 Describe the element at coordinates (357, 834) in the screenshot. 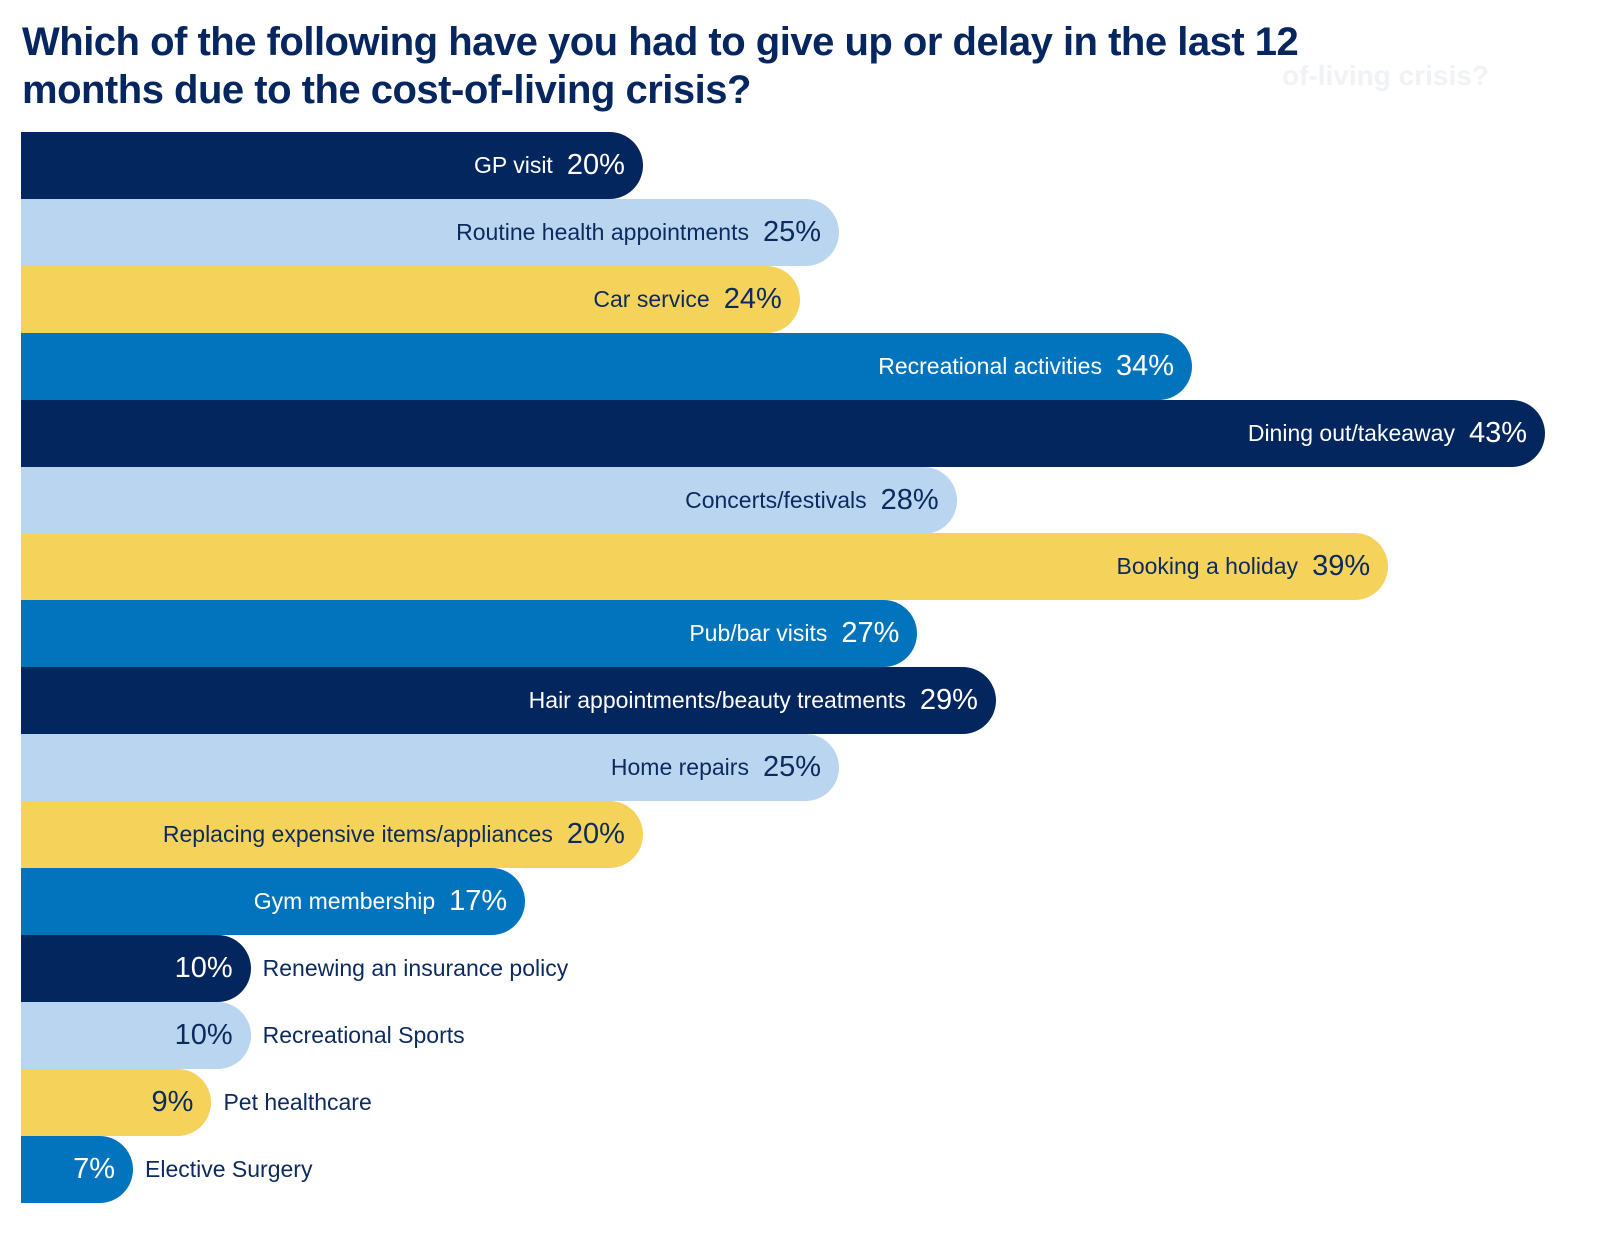

I see `bar-category-label: Replacing expensive items/appliances` at that location.